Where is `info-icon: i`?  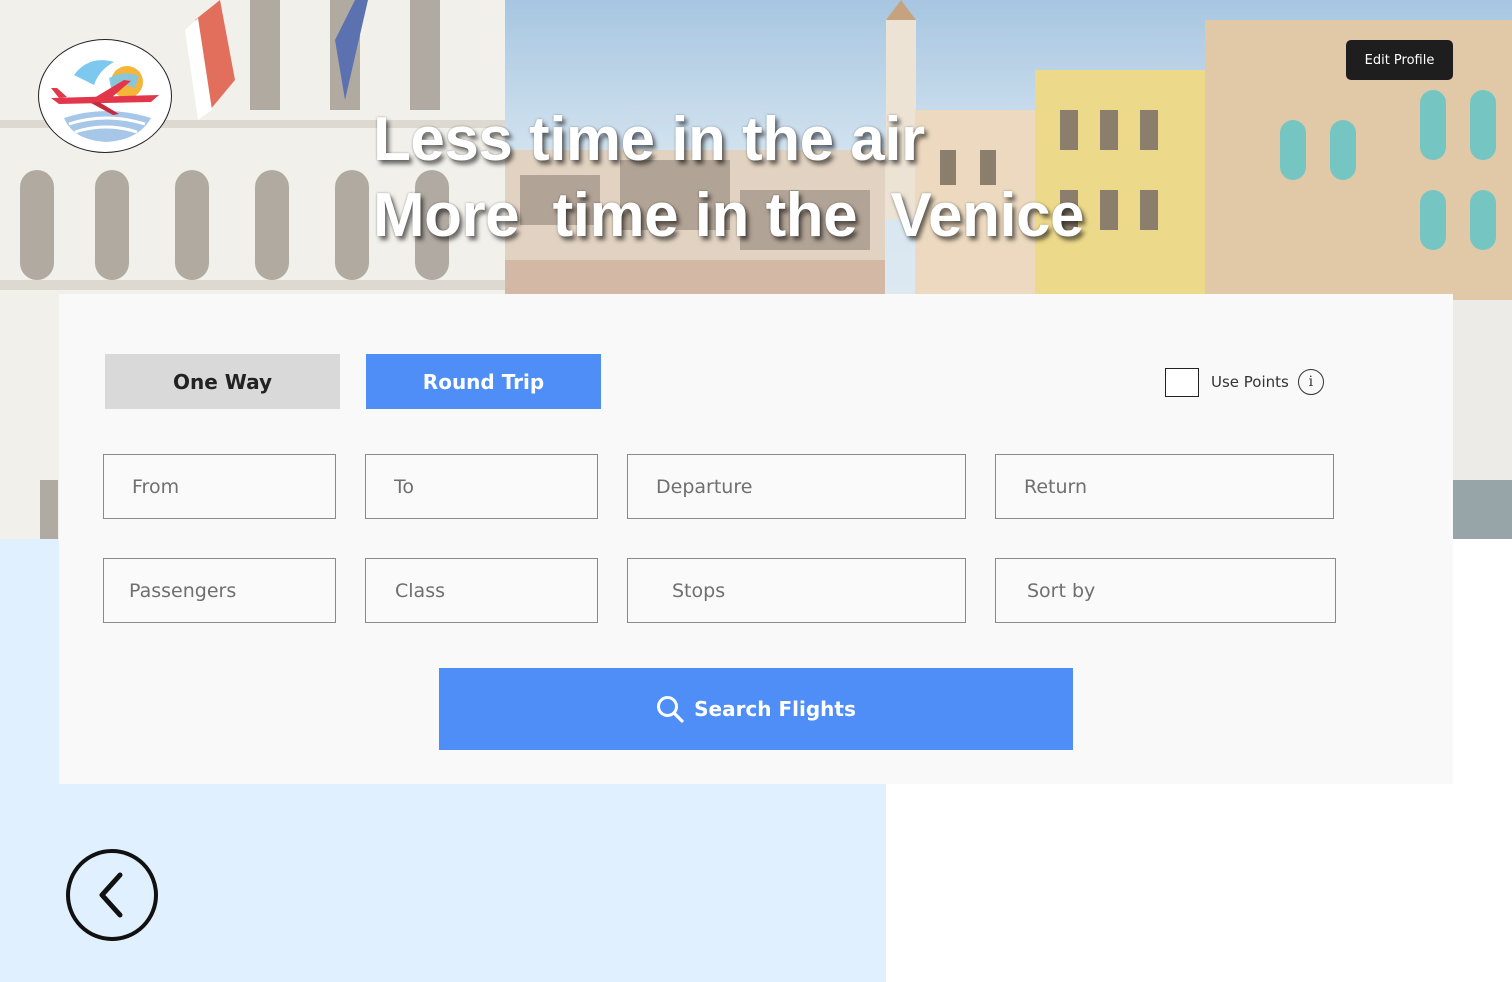
info-icon: i is located at coordinates (1310, 382).